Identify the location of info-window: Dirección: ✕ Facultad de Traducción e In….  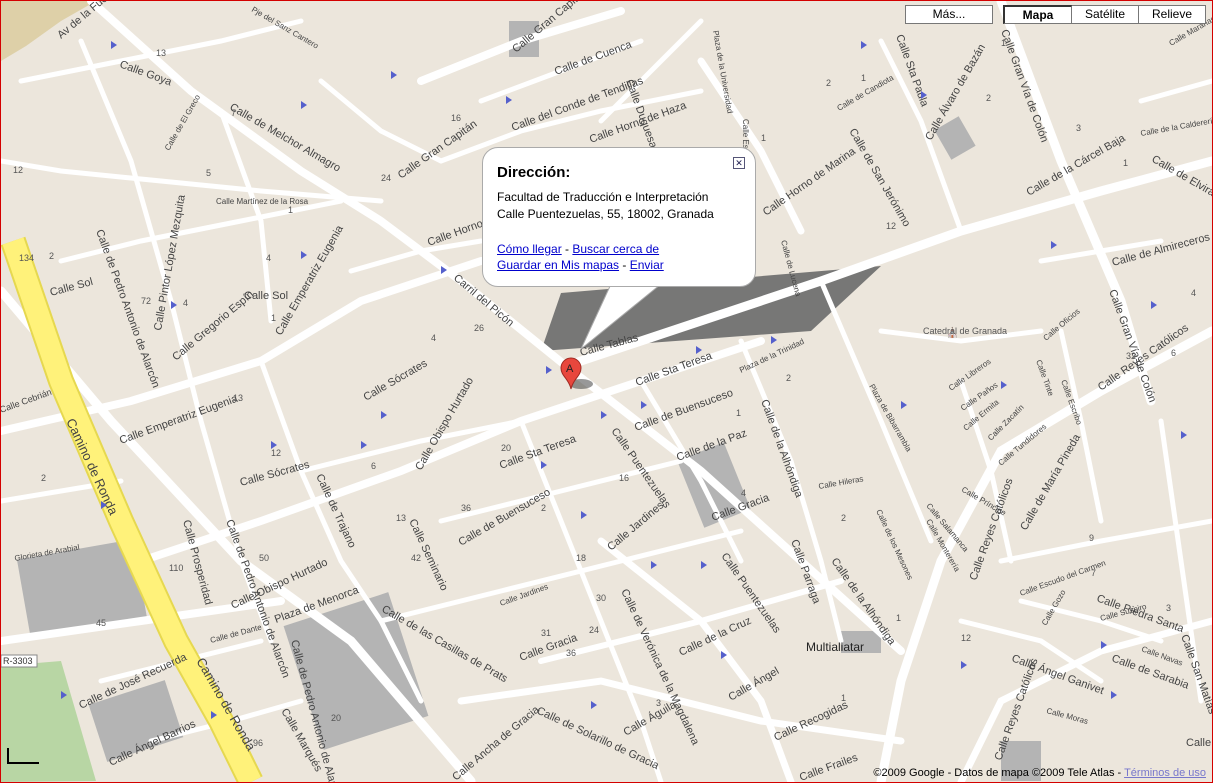
(619, 217).